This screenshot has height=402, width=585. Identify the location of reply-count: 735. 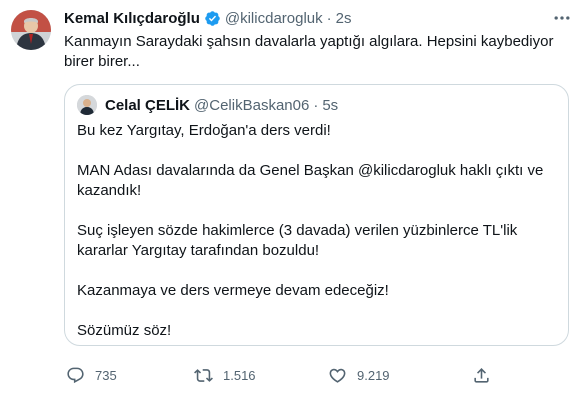
(106, 375).